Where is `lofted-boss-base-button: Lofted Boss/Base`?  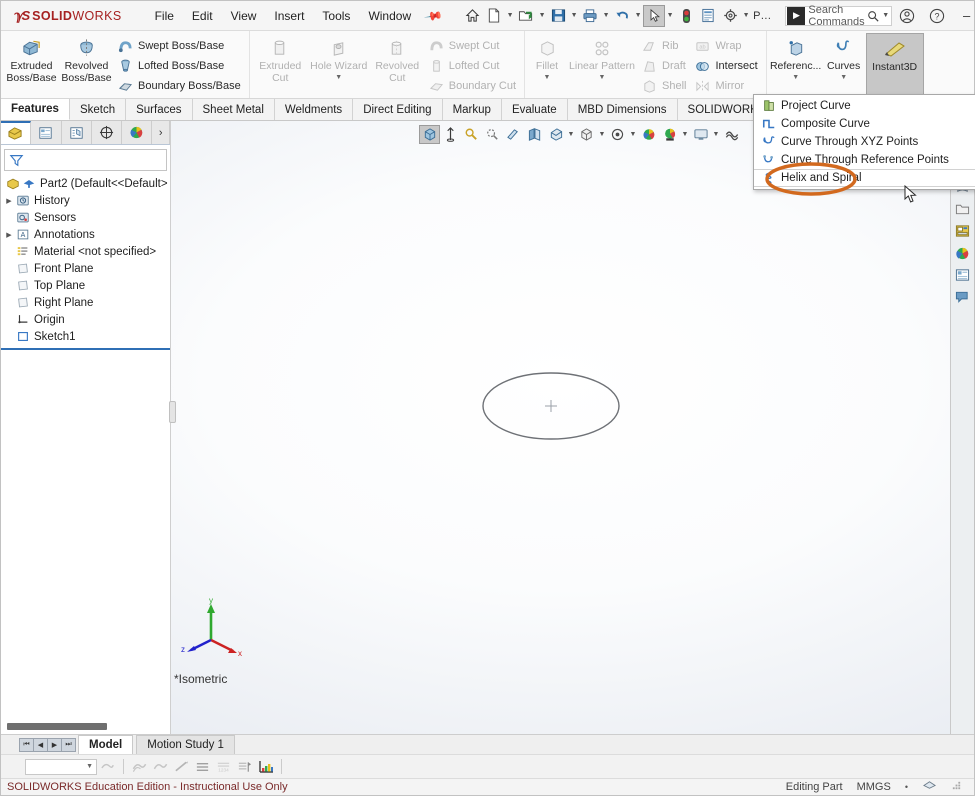
lofted-boss-base-button: Lofted Boss/Base is located at coordinates (180, 66).